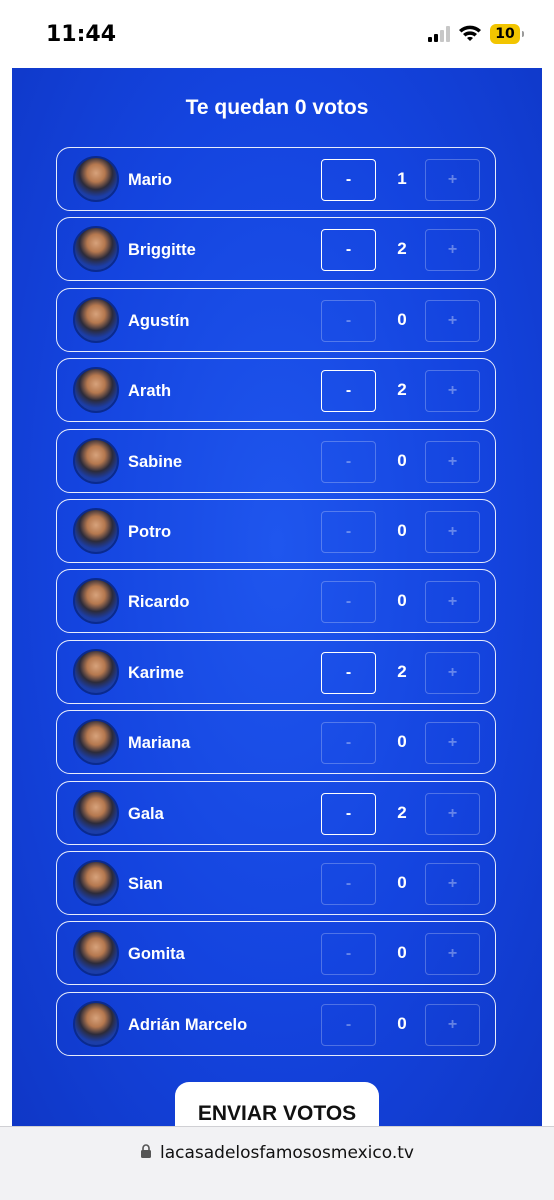 The height and width of the screenshot is (1200, 554). What do you see at coordinates (507, 34) in the screenshot?
I see `battery-indicator: 10` at bounding box center [507, 34].